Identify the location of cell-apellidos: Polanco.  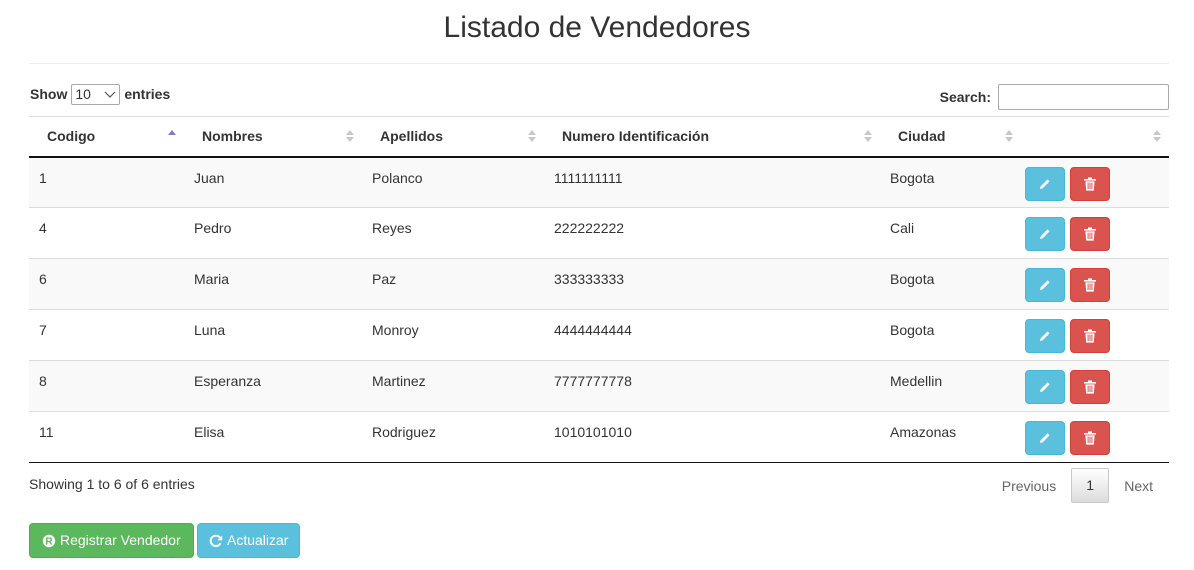
(453, 182).